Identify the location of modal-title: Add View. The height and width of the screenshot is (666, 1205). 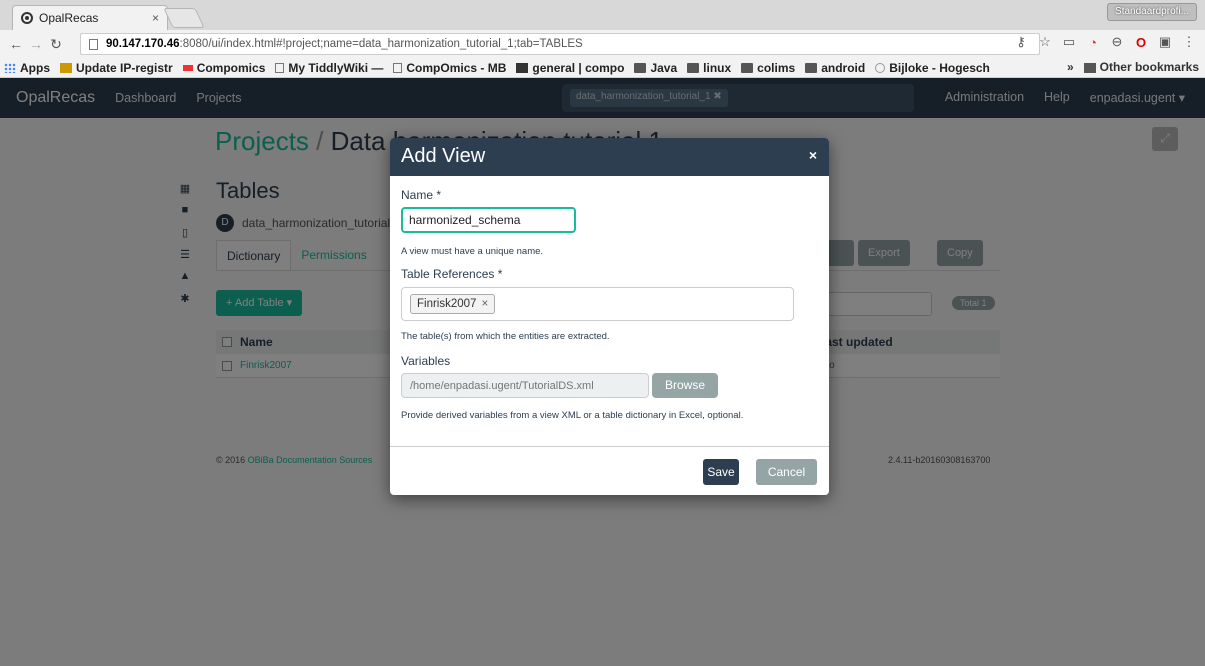
(443, 156).